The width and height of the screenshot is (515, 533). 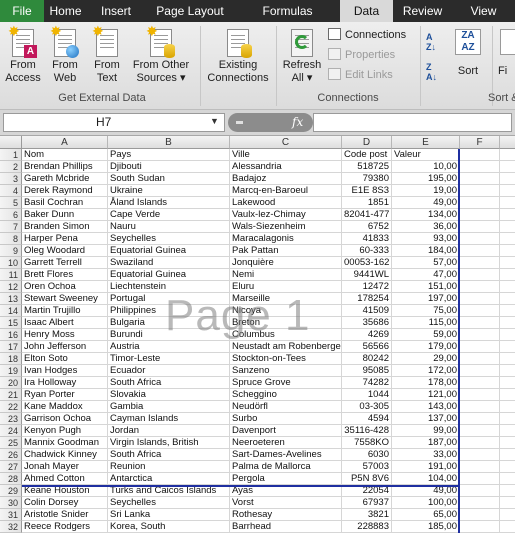 I want to click on table-cell: Ivan Hodges, so click(x=65, y=371).